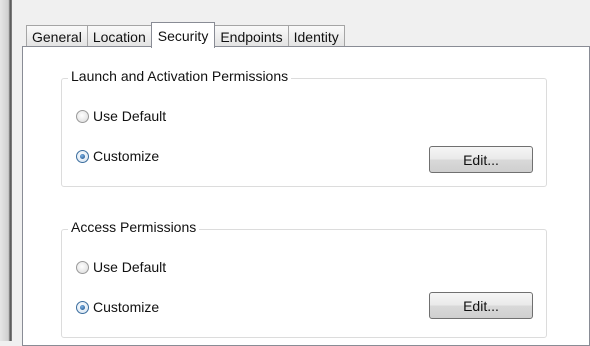  What do you see at coordinates (82, 267) in the screenshot?
I see `access-use-default-radio` at bounding box center [82, 267].